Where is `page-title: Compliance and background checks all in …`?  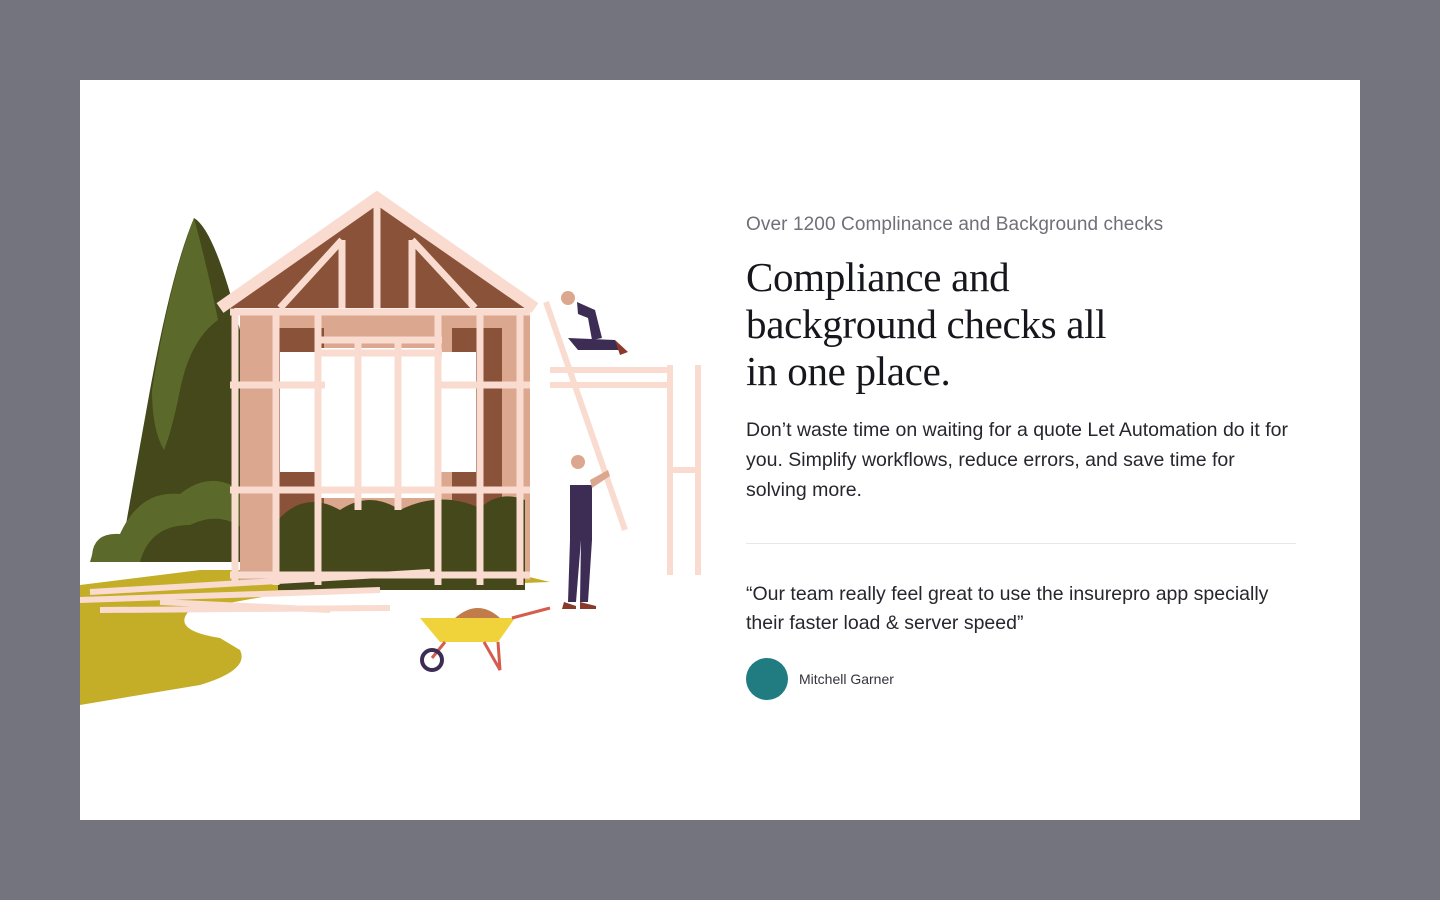 page-title: Compliance and background checks all in … is located at coordinates (966, 324).